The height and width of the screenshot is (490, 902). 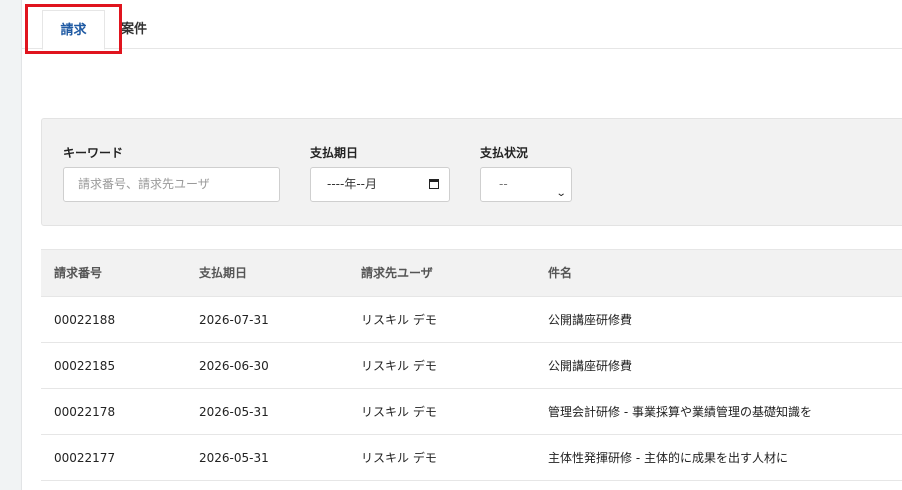 I want to click on header-due-date: 支払期日, so click(x=223, y=273).